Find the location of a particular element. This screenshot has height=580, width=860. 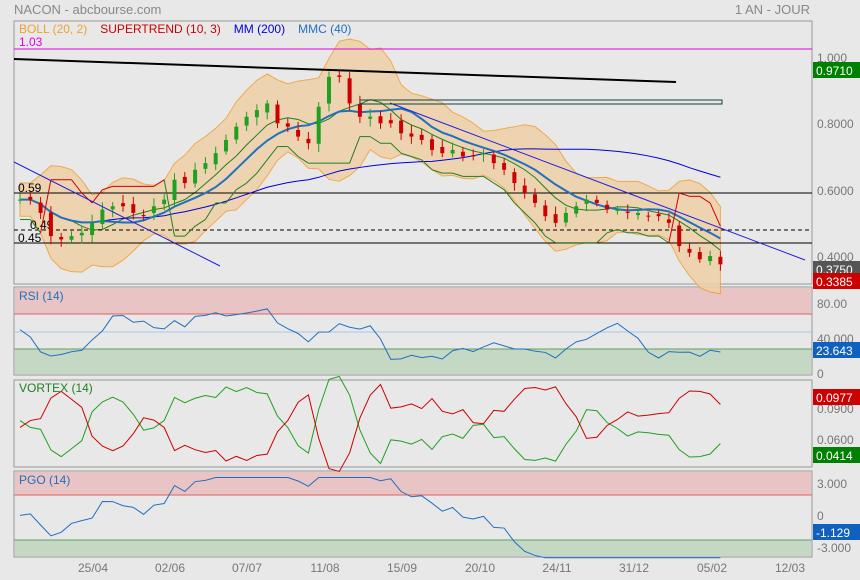

level-label: 0.45 is located at coordinates (30, 238).